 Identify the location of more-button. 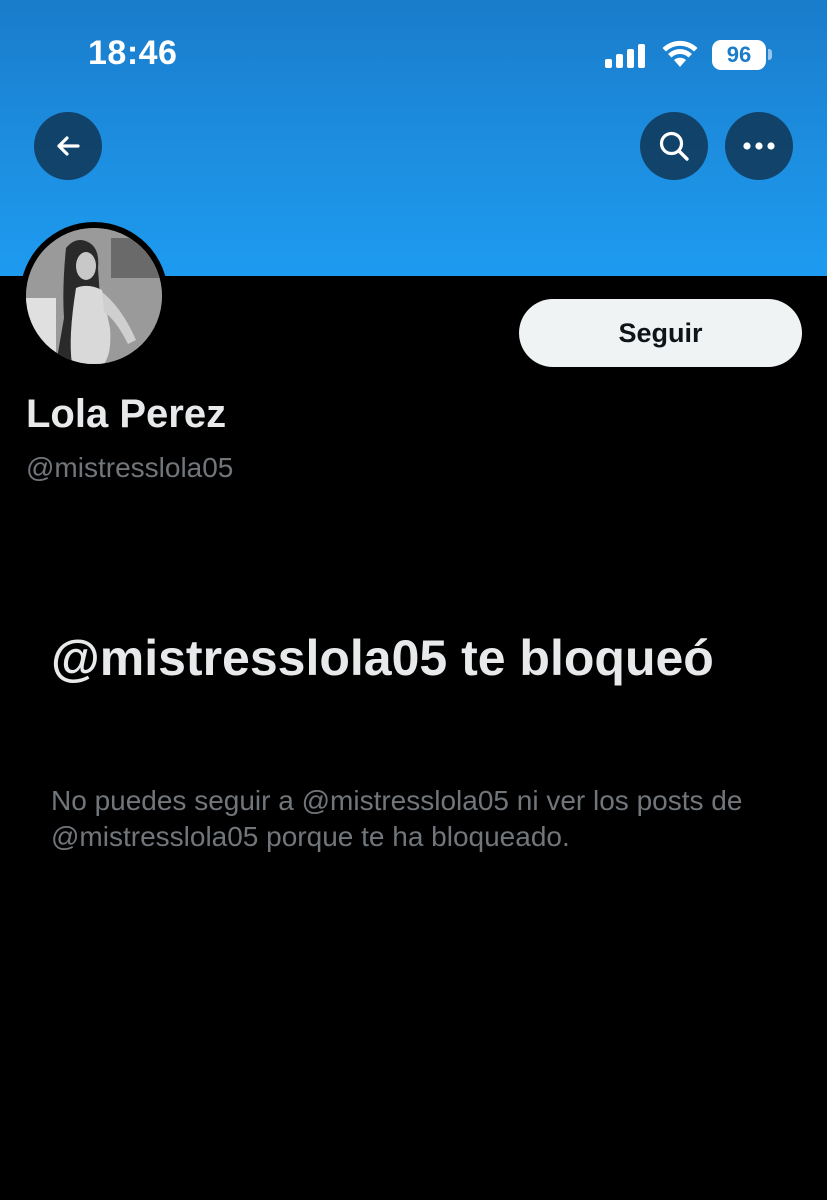
(759, 146).